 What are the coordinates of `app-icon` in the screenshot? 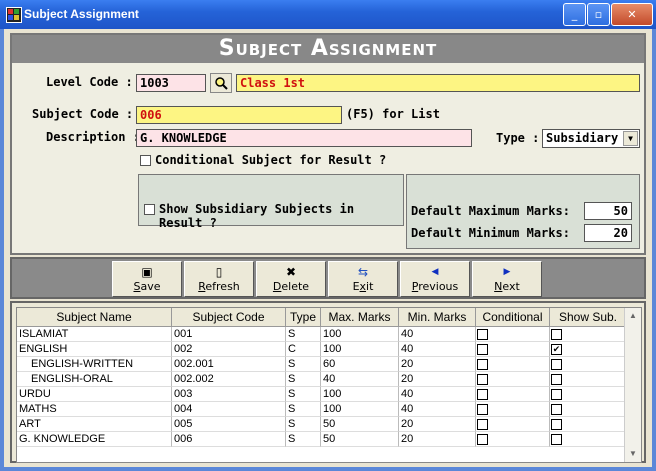 It's located at (14, 15).